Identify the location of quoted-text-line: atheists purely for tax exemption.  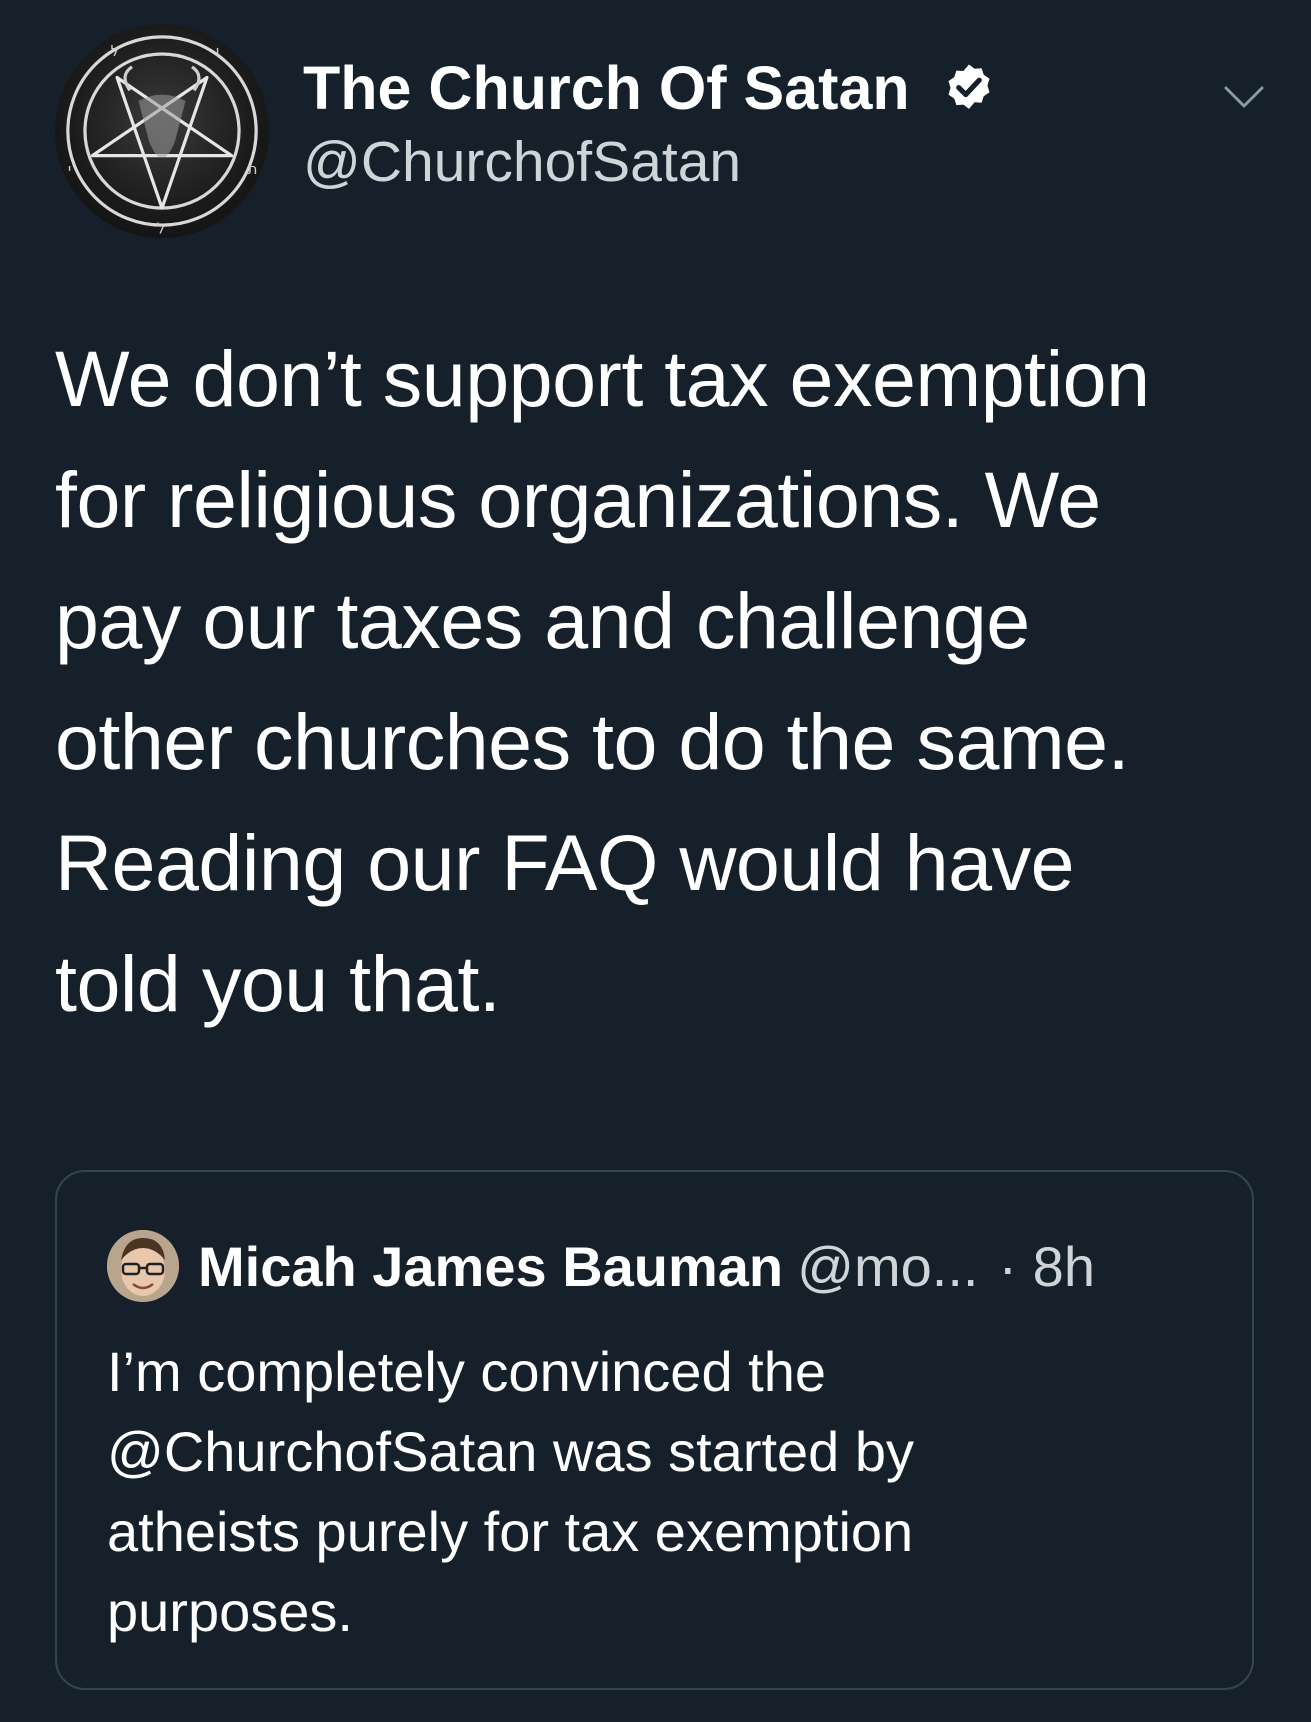
(510, 1531).